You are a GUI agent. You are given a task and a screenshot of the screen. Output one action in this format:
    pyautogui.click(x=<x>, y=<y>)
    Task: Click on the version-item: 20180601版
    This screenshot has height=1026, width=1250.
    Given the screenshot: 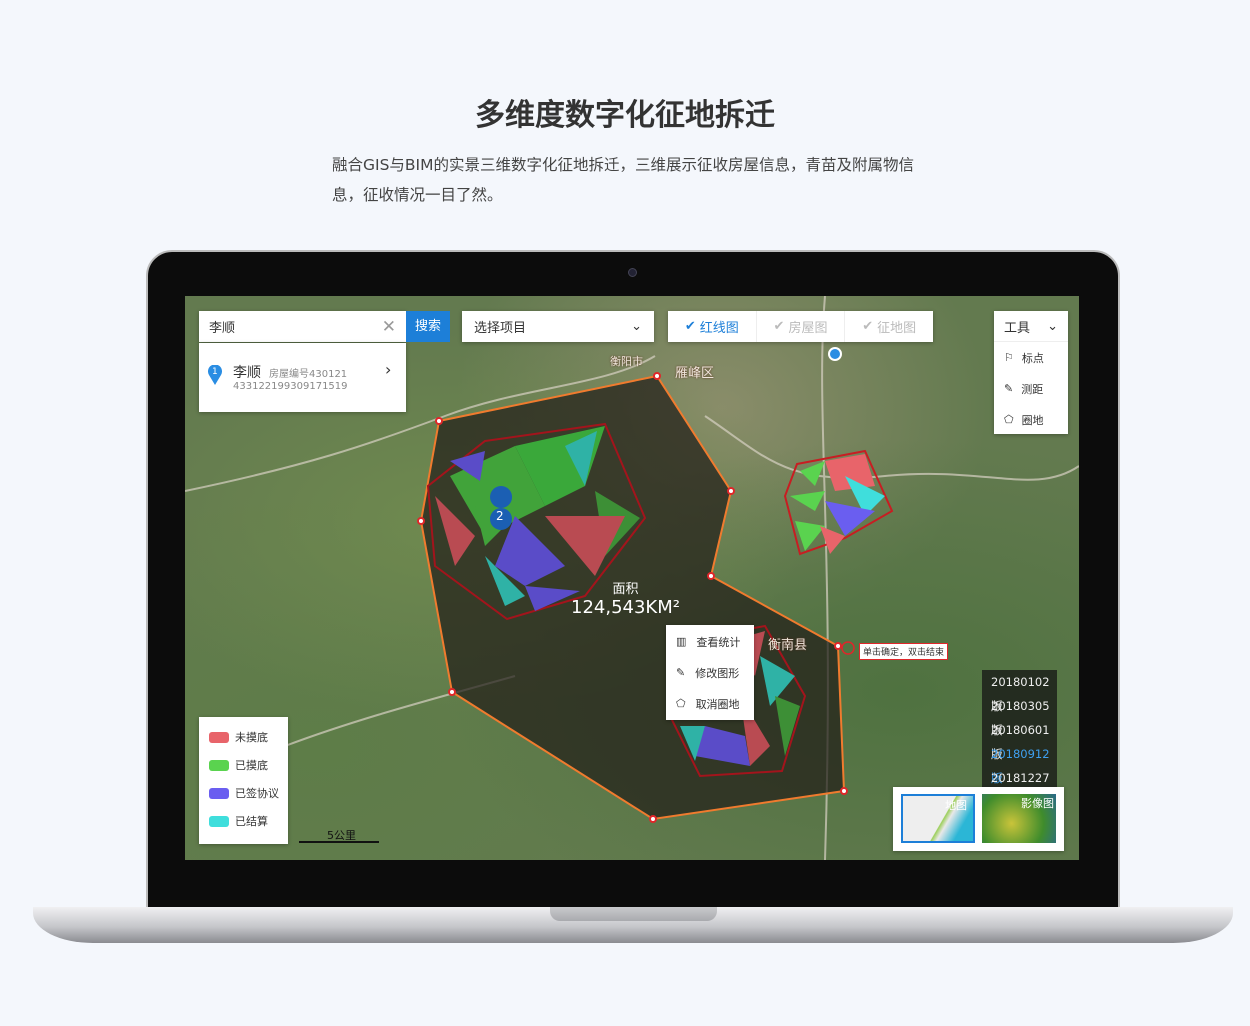 What is the action you would take?
    pyautogui.click(x=1019, y=739)
    